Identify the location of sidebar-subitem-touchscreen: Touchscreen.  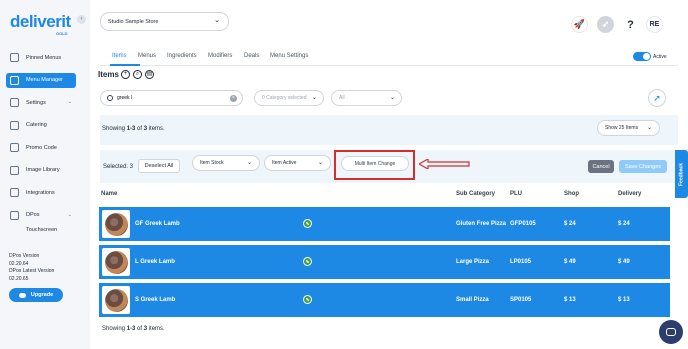
(41, 232).